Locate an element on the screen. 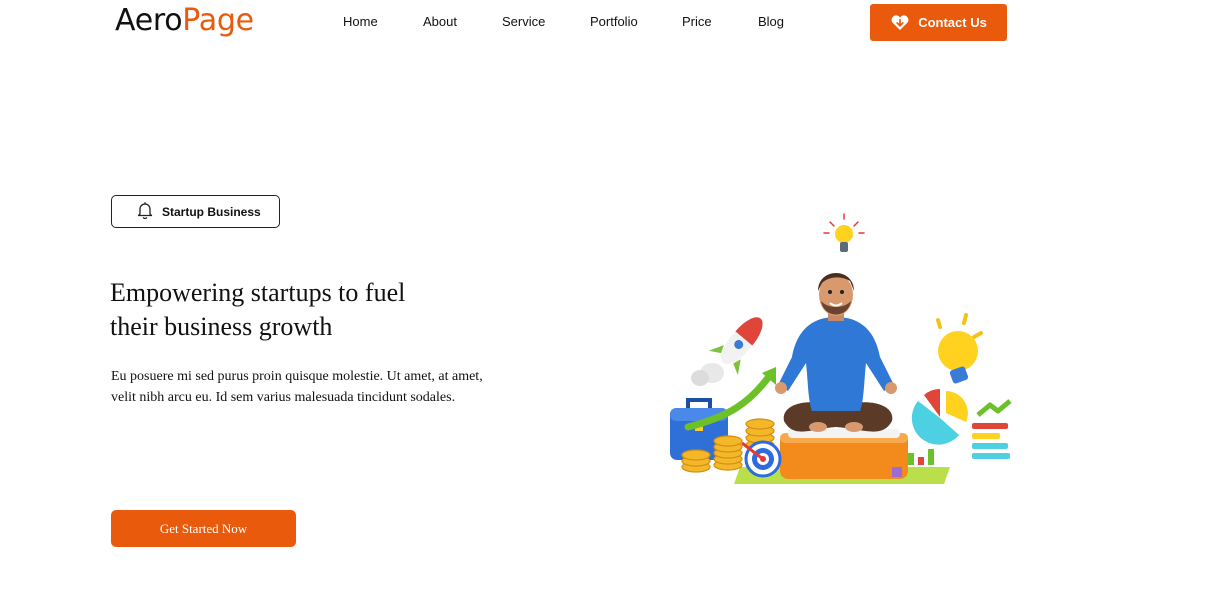  pie-chart-icon is located at coordinates (939, 416).